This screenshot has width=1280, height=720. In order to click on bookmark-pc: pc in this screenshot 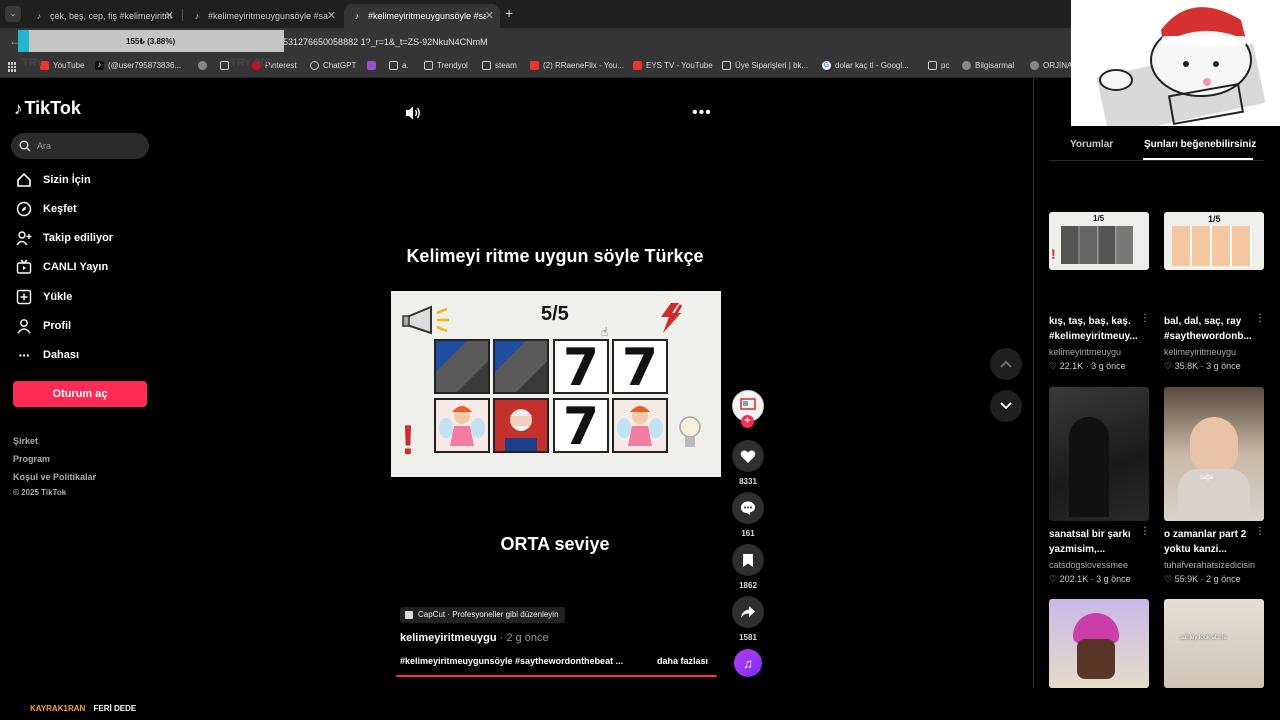, I will do `click(938, 65)`.